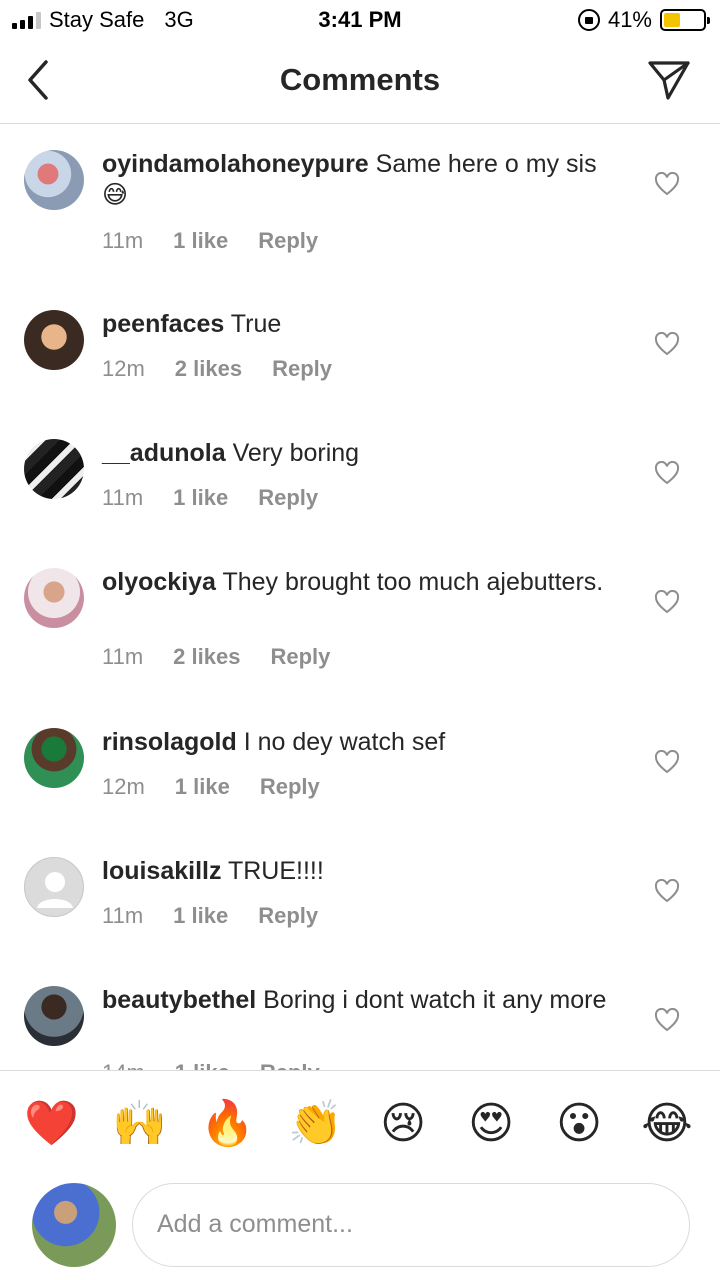  I want to click on comment-username: louisakillz, so click(161, 871).